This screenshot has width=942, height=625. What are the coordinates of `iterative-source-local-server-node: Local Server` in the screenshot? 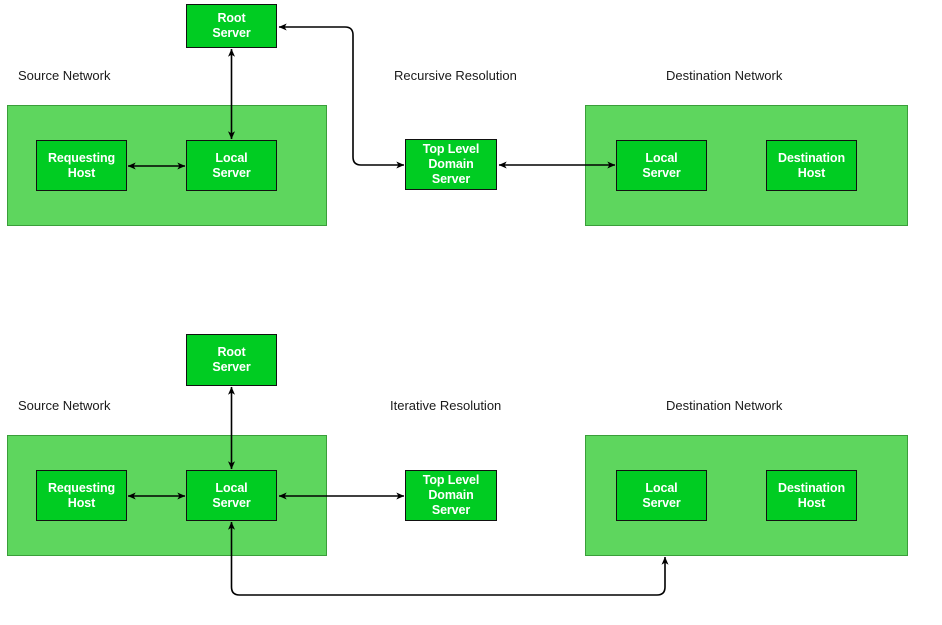 It's located at (231, 495).